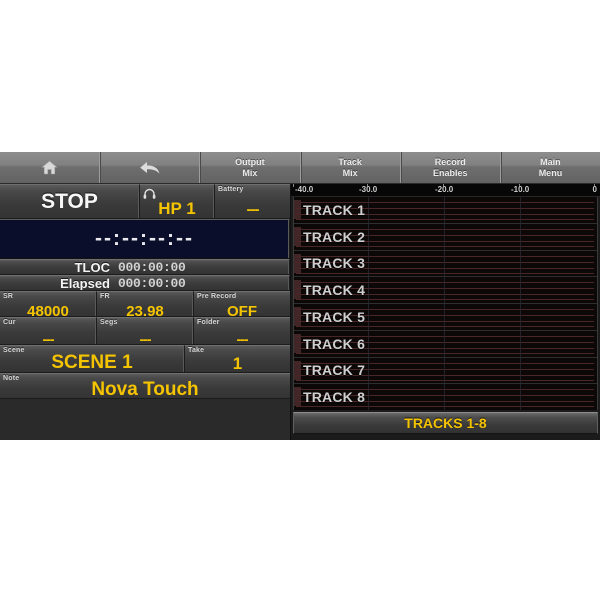 The height and width of the screenshot is (600, 600). I want to click on status-row: STOP HP 1 Battery ---, so click(145, 201).